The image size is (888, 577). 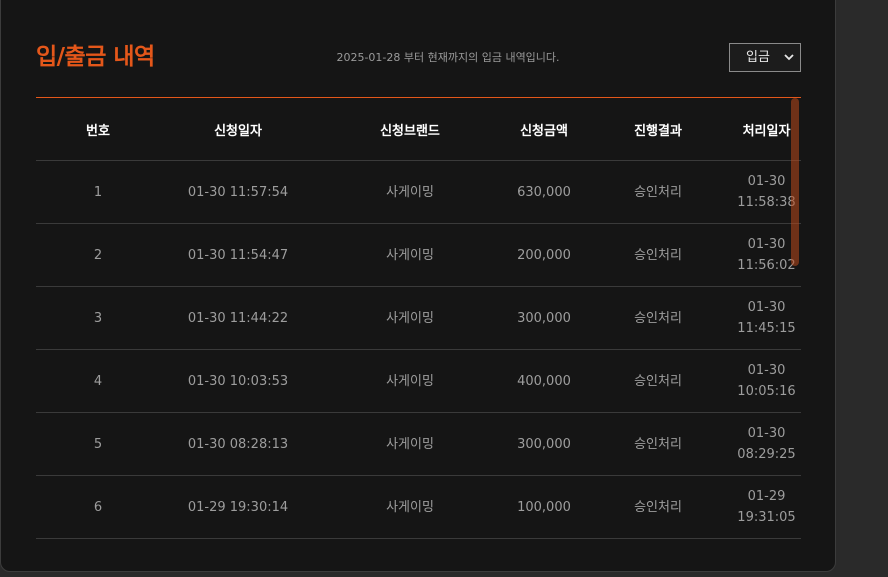 What do you see at coordinates (98, 255) in the screenshot?
I see `row-number: 2` at bounding box center [98, 255].